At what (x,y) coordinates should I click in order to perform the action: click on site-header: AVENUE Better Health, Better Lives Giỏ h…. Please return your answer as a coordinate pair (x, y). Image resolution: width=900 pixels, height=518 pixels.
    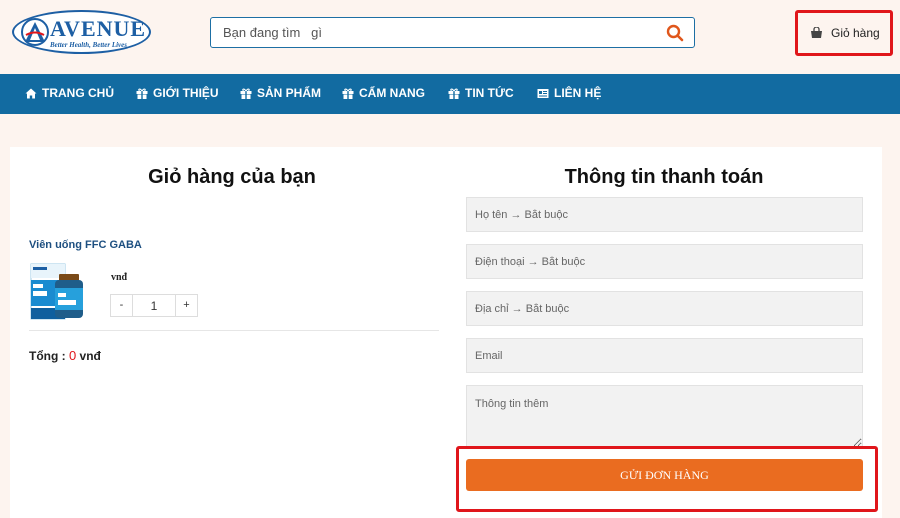
    Looking at the image, I should click on (450, 37).